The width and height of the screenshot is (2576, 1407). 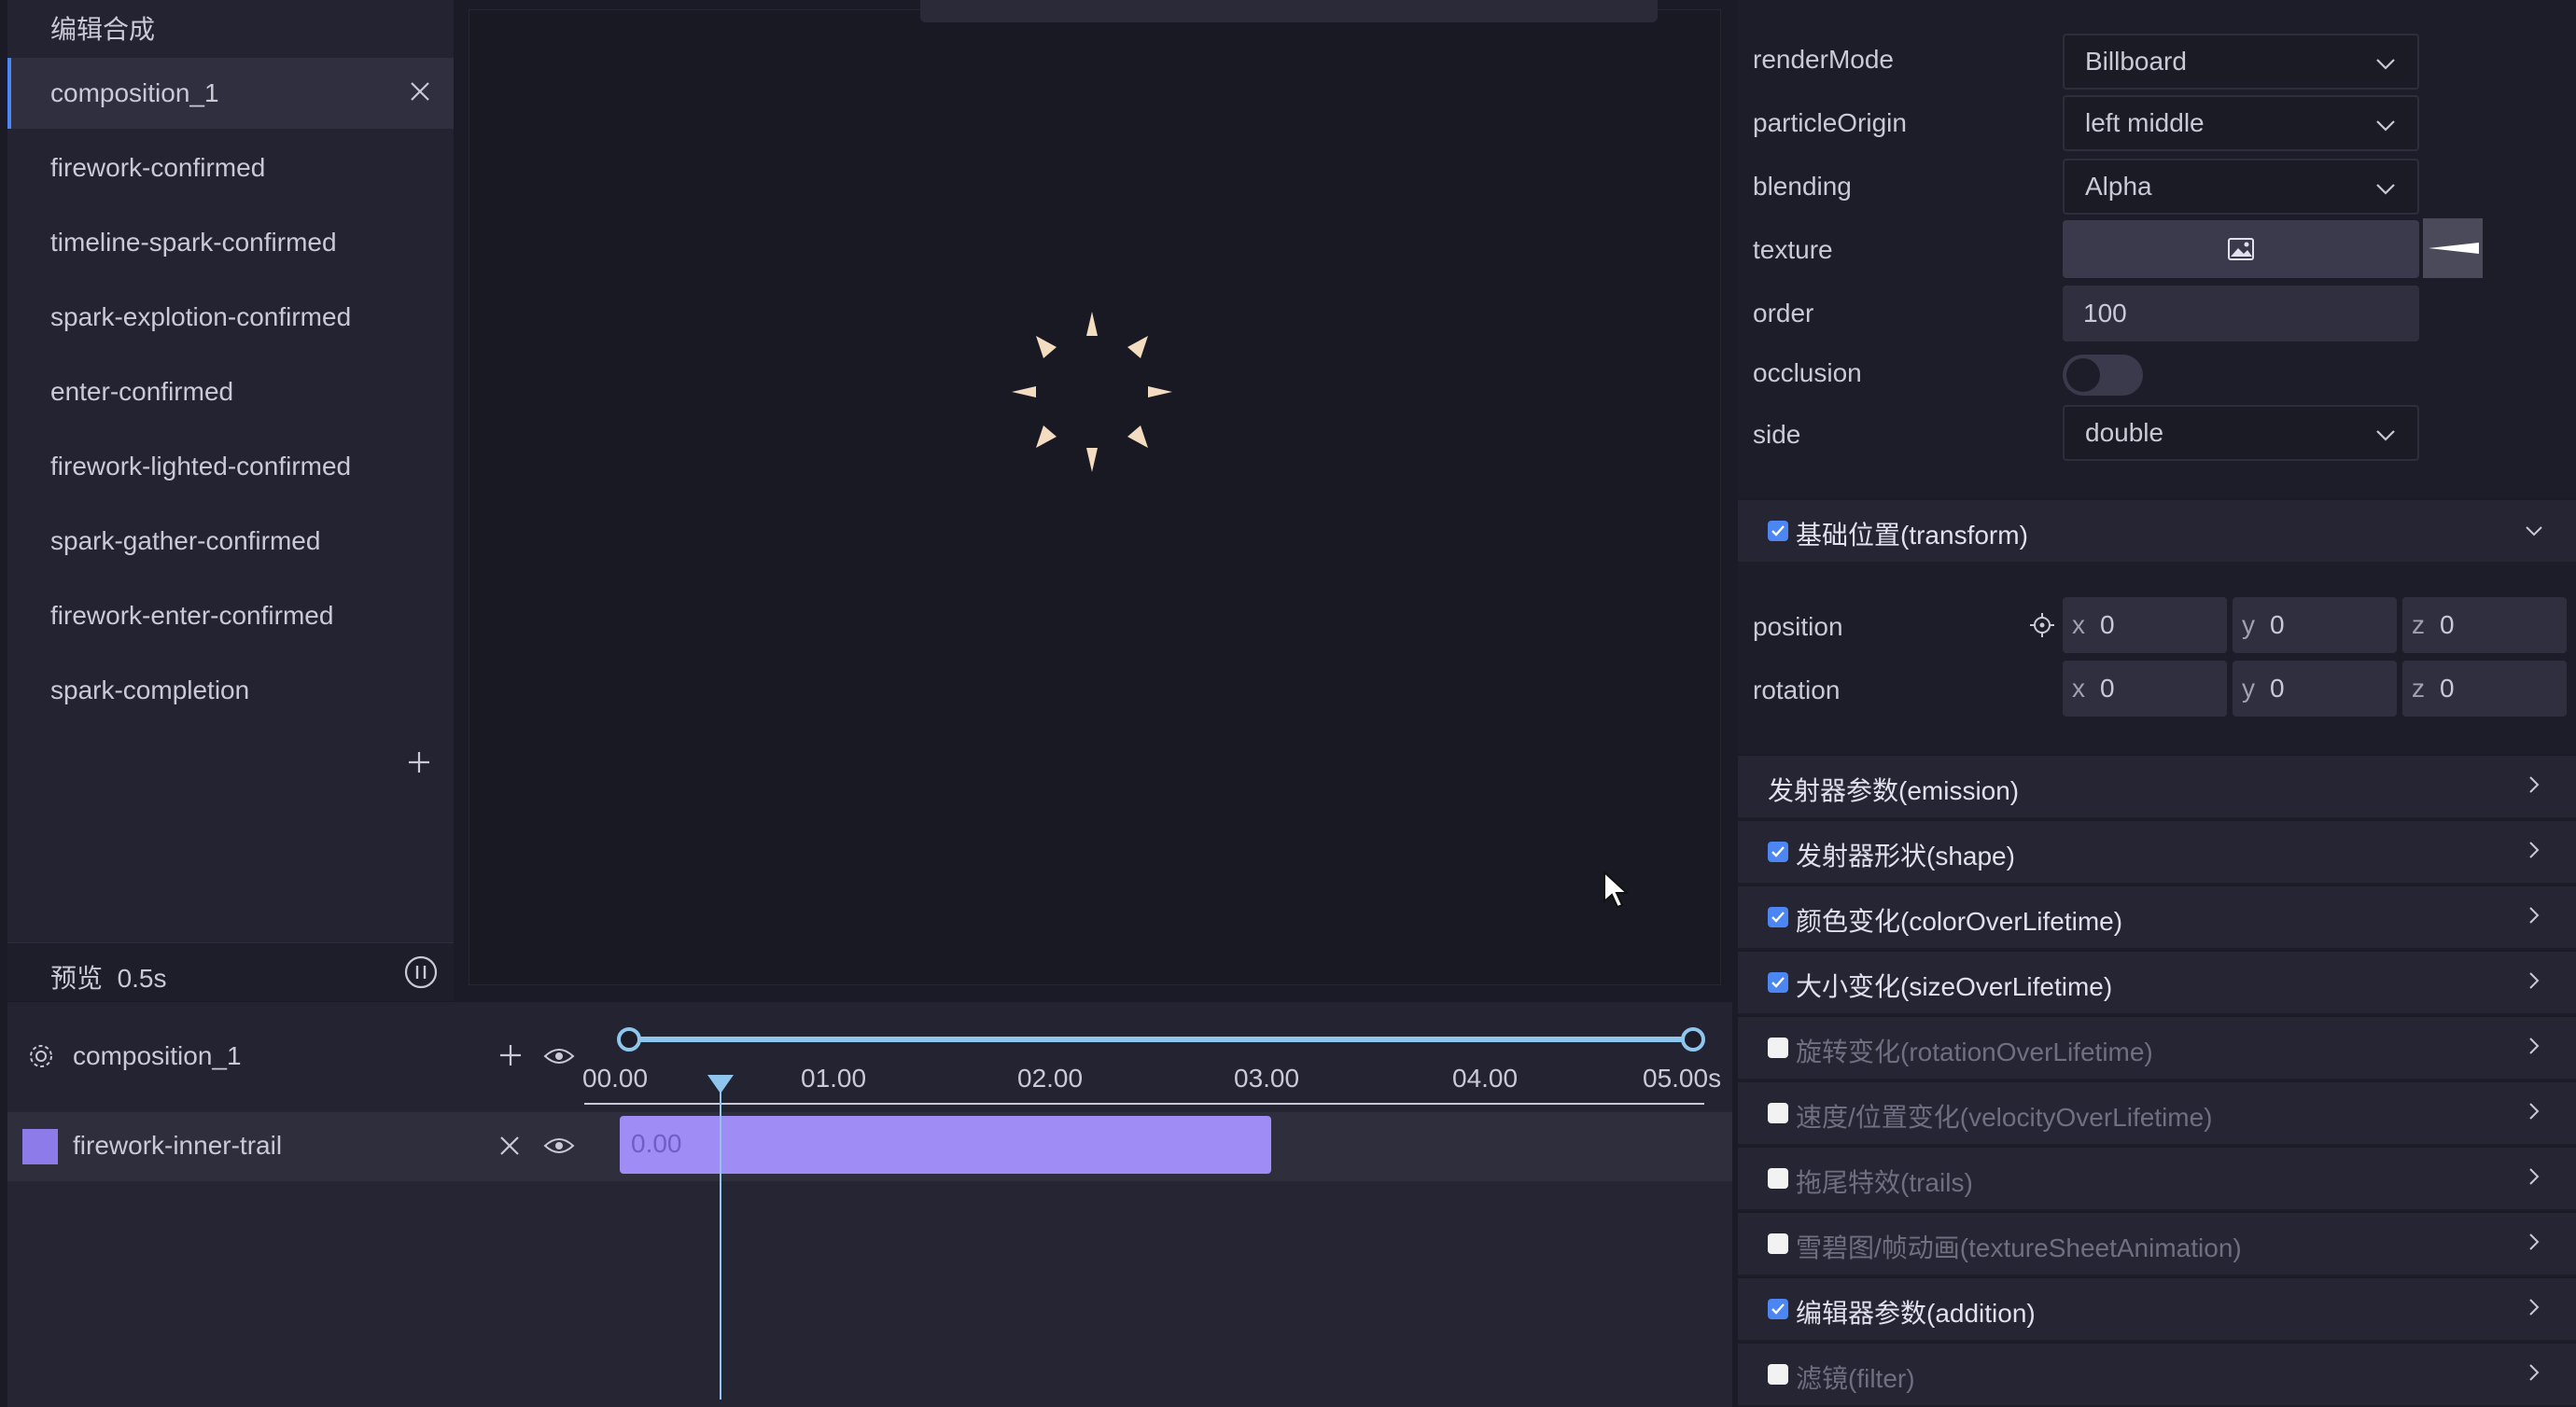 I want to click on side-select: double, so click(x=2241, y=433).